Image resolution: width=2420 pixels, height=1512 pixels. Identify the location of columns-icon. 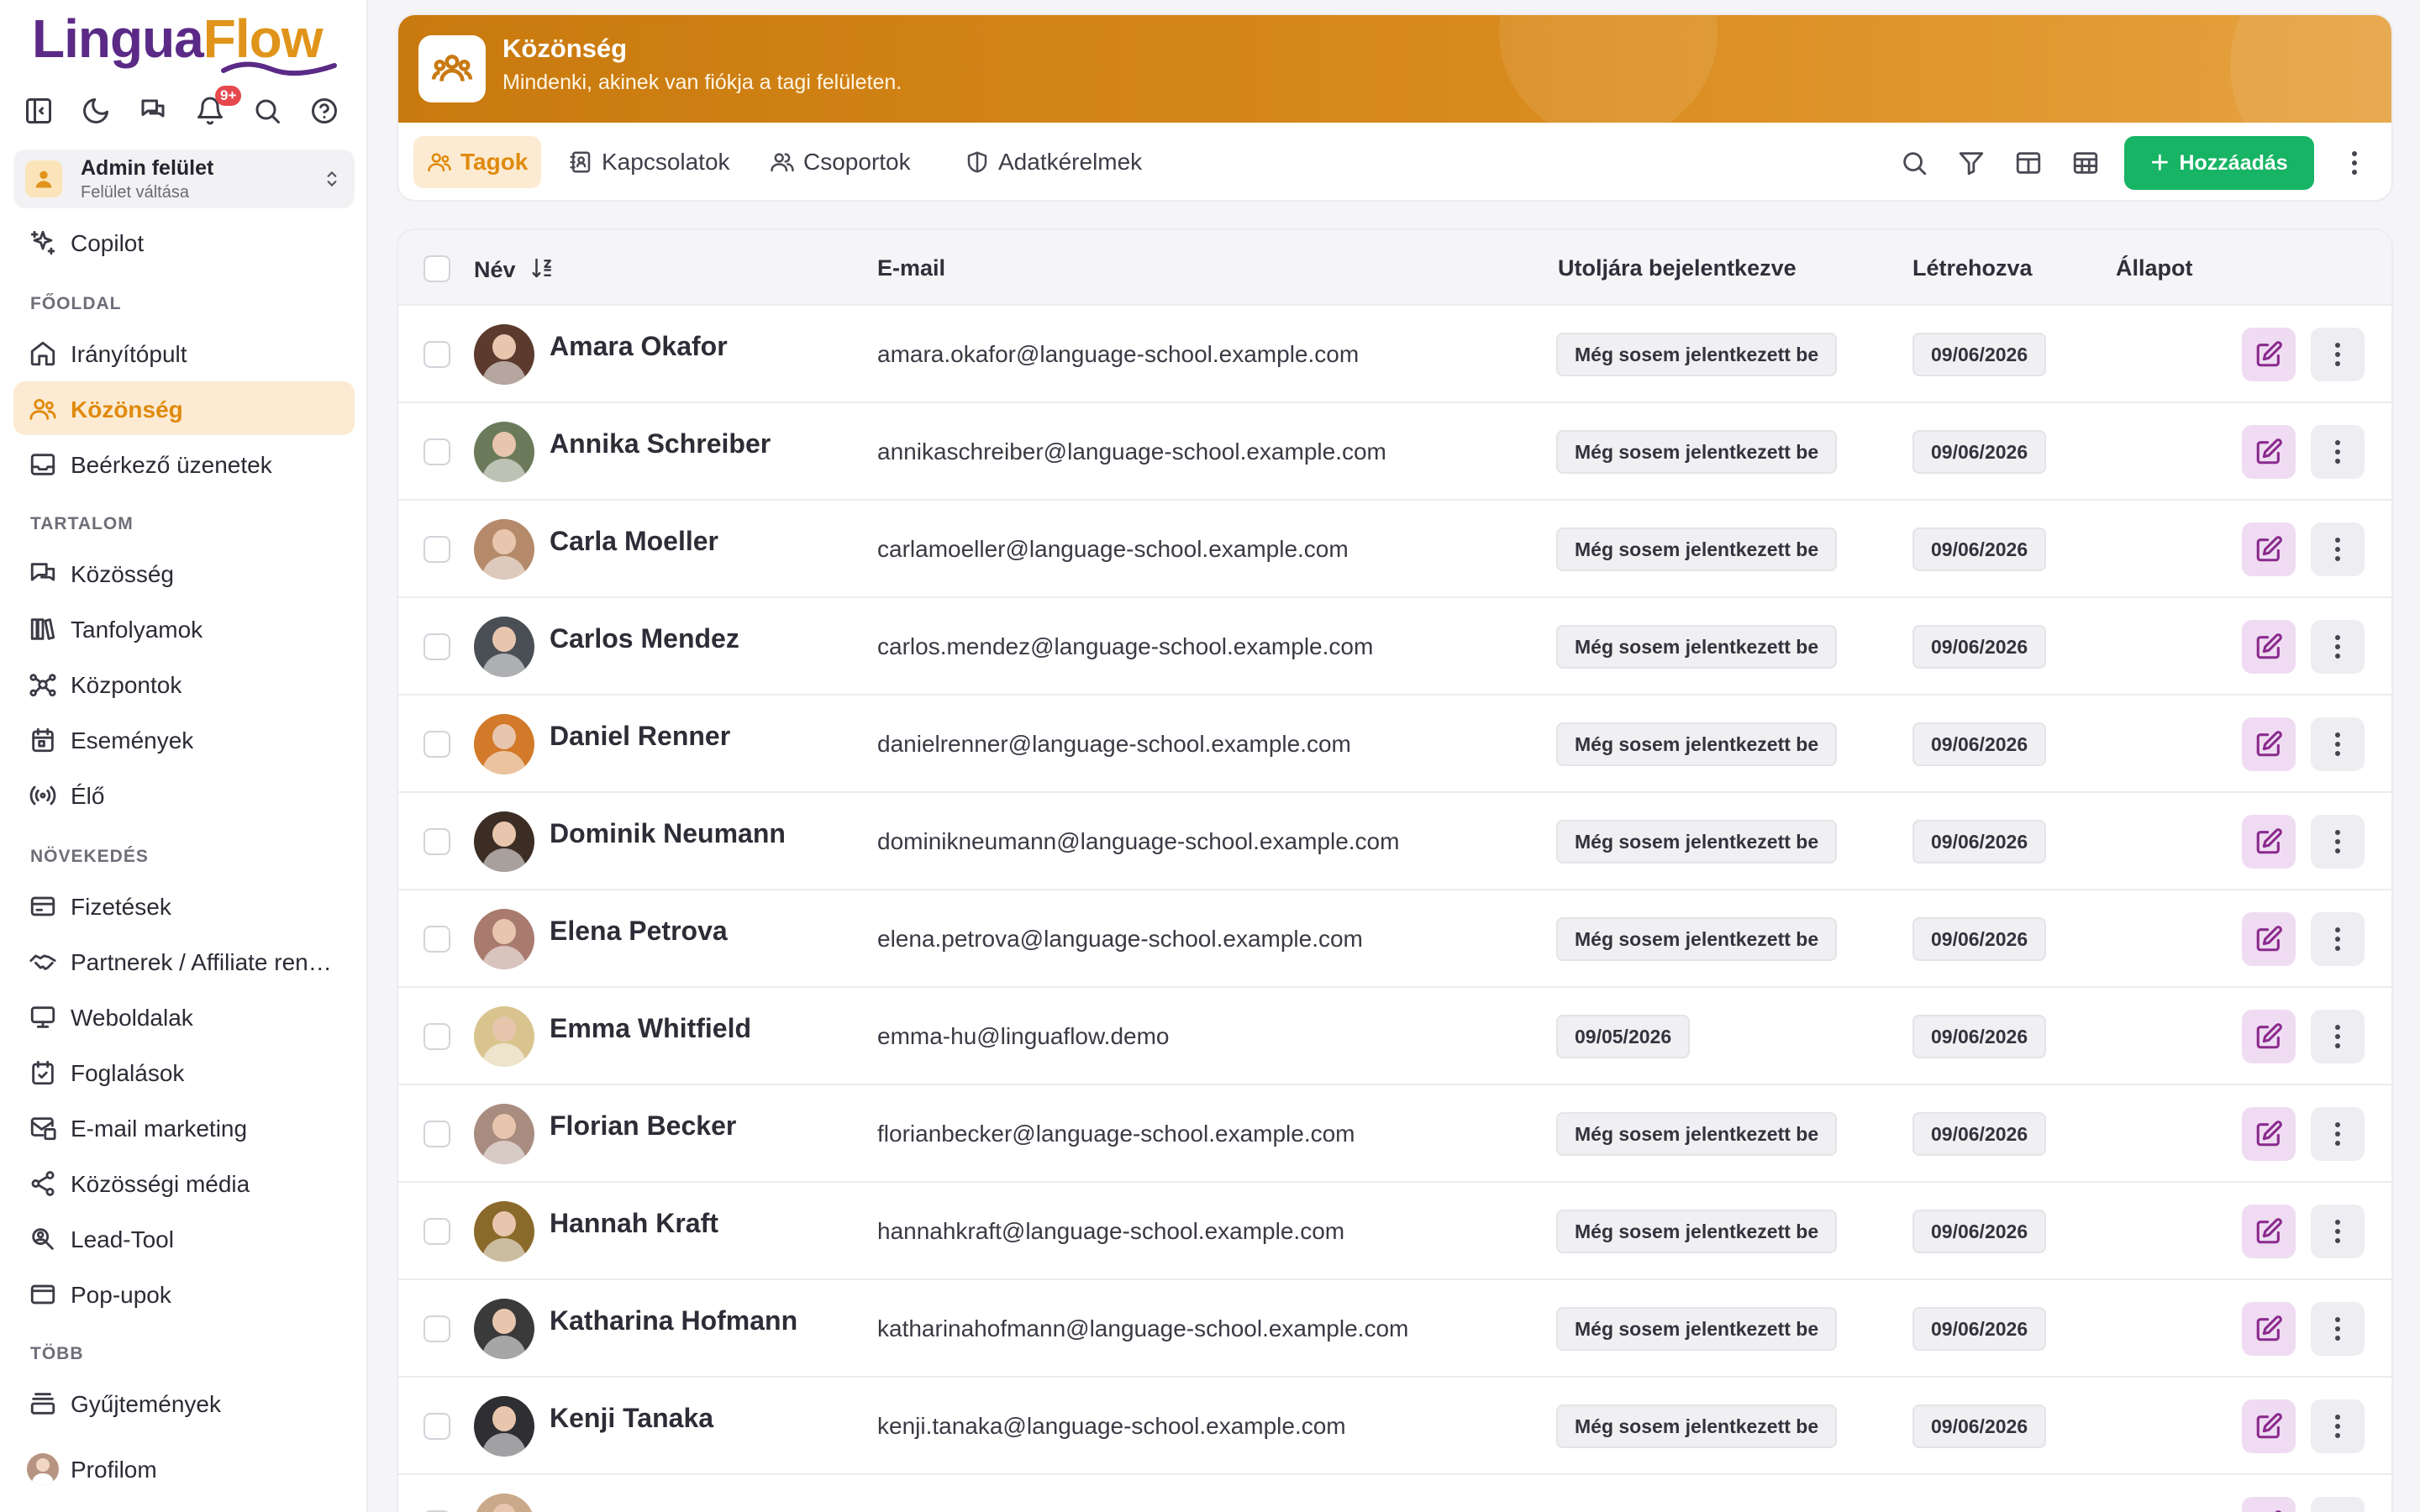
(2029, 163).